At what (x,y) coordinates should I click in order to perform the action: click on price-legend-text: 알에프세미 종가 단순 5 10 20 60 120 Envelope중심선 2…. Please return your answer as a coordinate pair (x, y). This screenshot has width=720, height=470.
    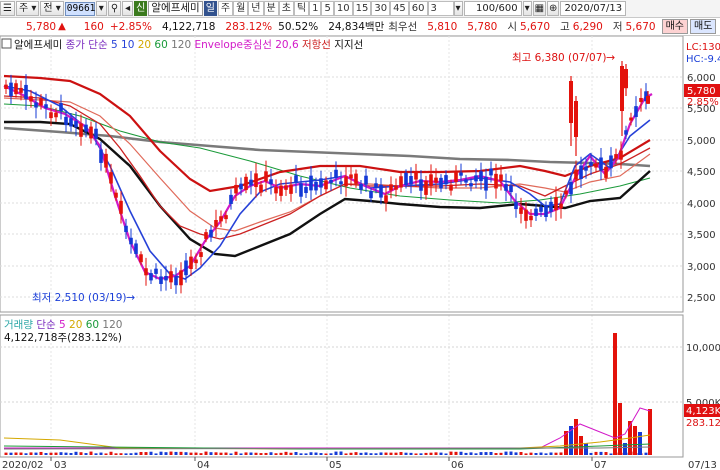
    Looking at the image, I should click on (188, 45).